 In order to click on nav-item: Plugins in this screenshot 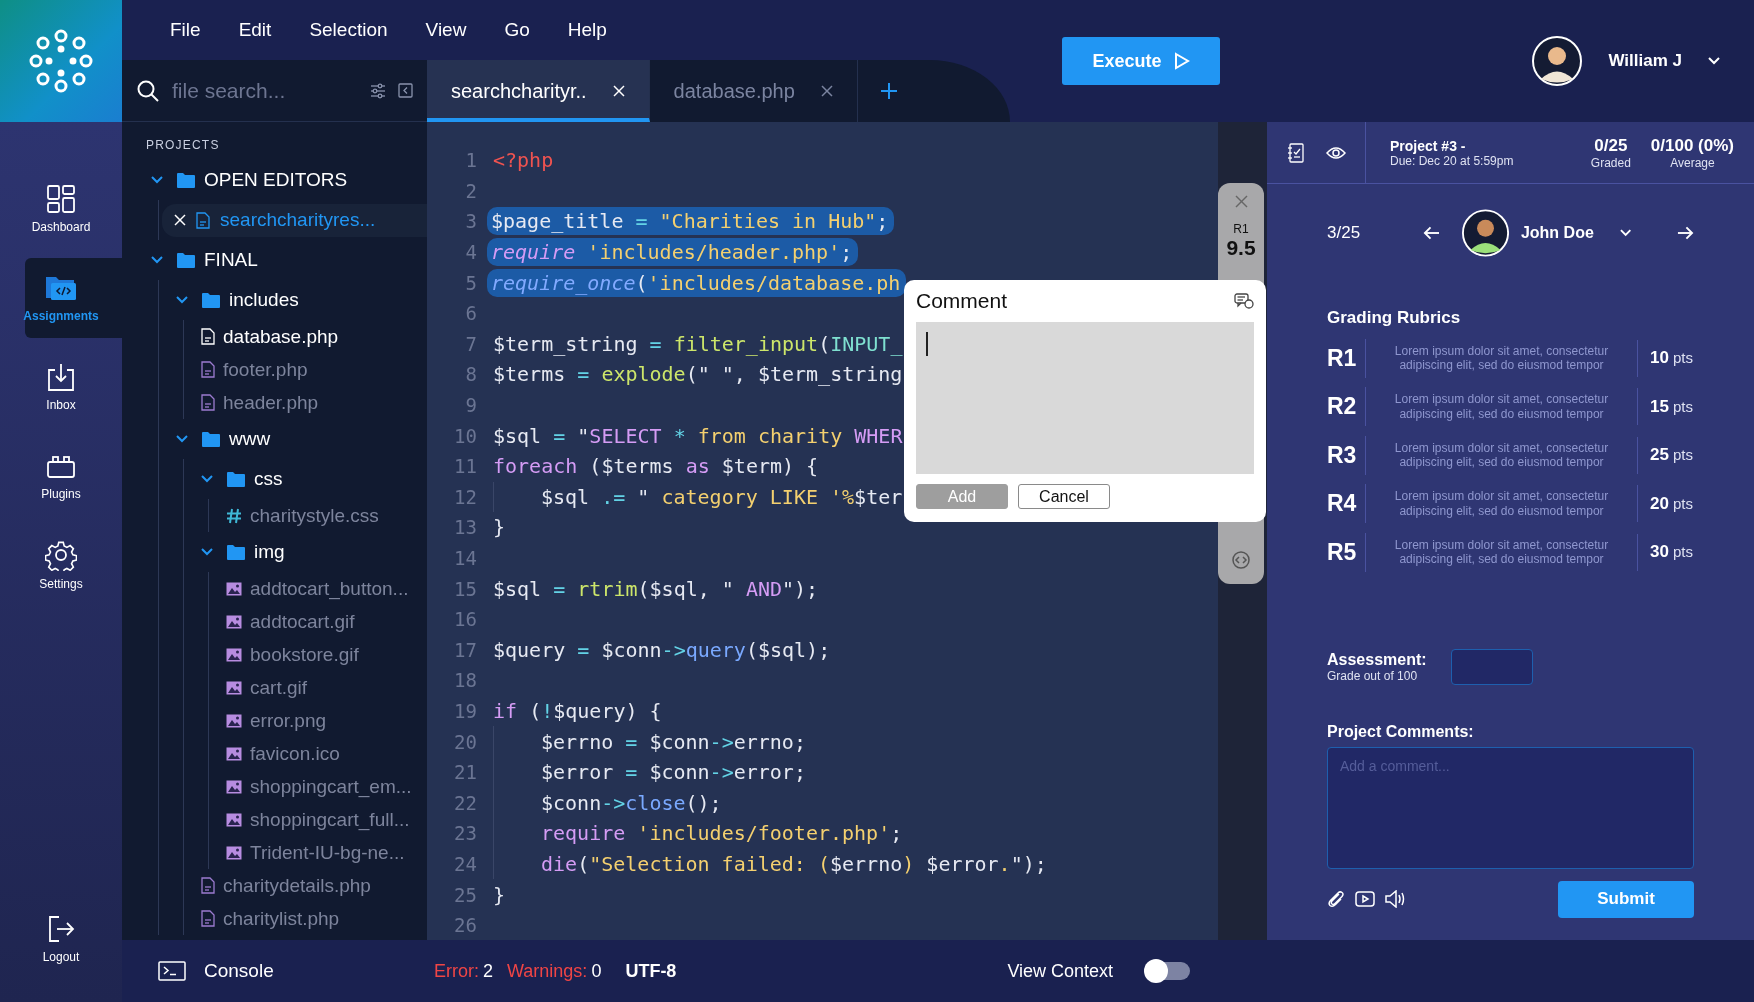, I will do `click(73, 476)`.